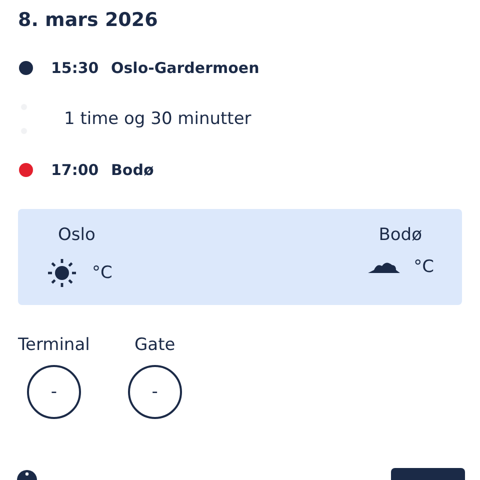  Describe the element at coordinates (88, 20) in the screenshot. I see `date-heading: 8. mars 2026` at that location.